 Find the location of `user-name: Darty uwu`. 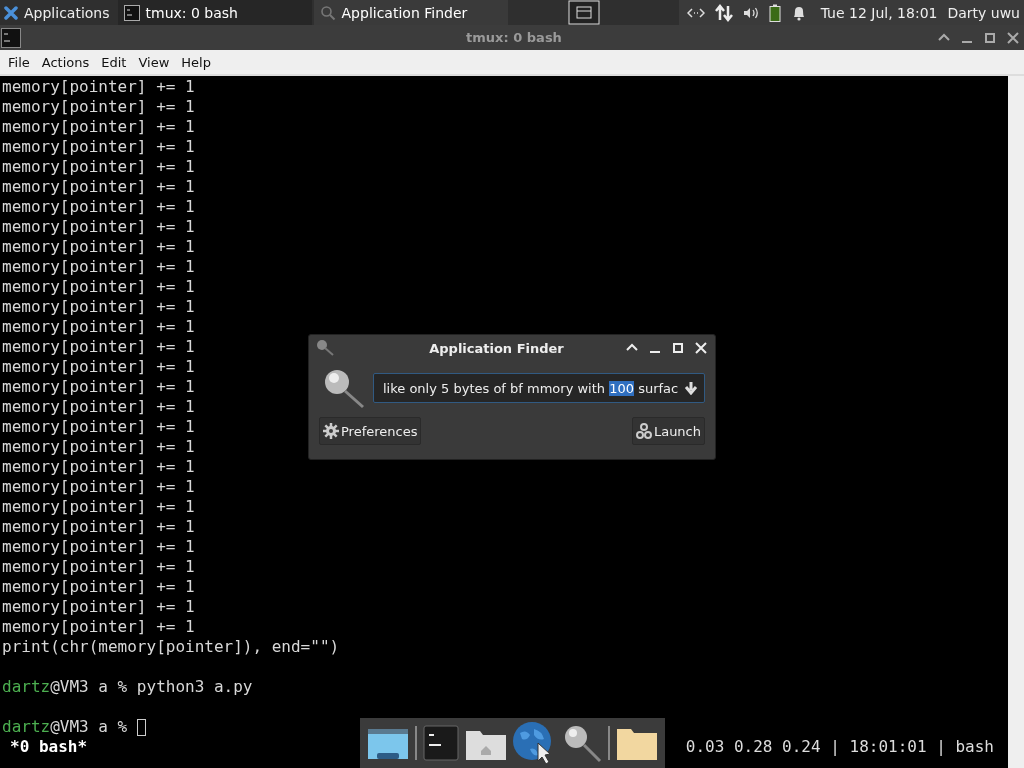

user-name: Darty uwu is located at coordinates (983, 12).